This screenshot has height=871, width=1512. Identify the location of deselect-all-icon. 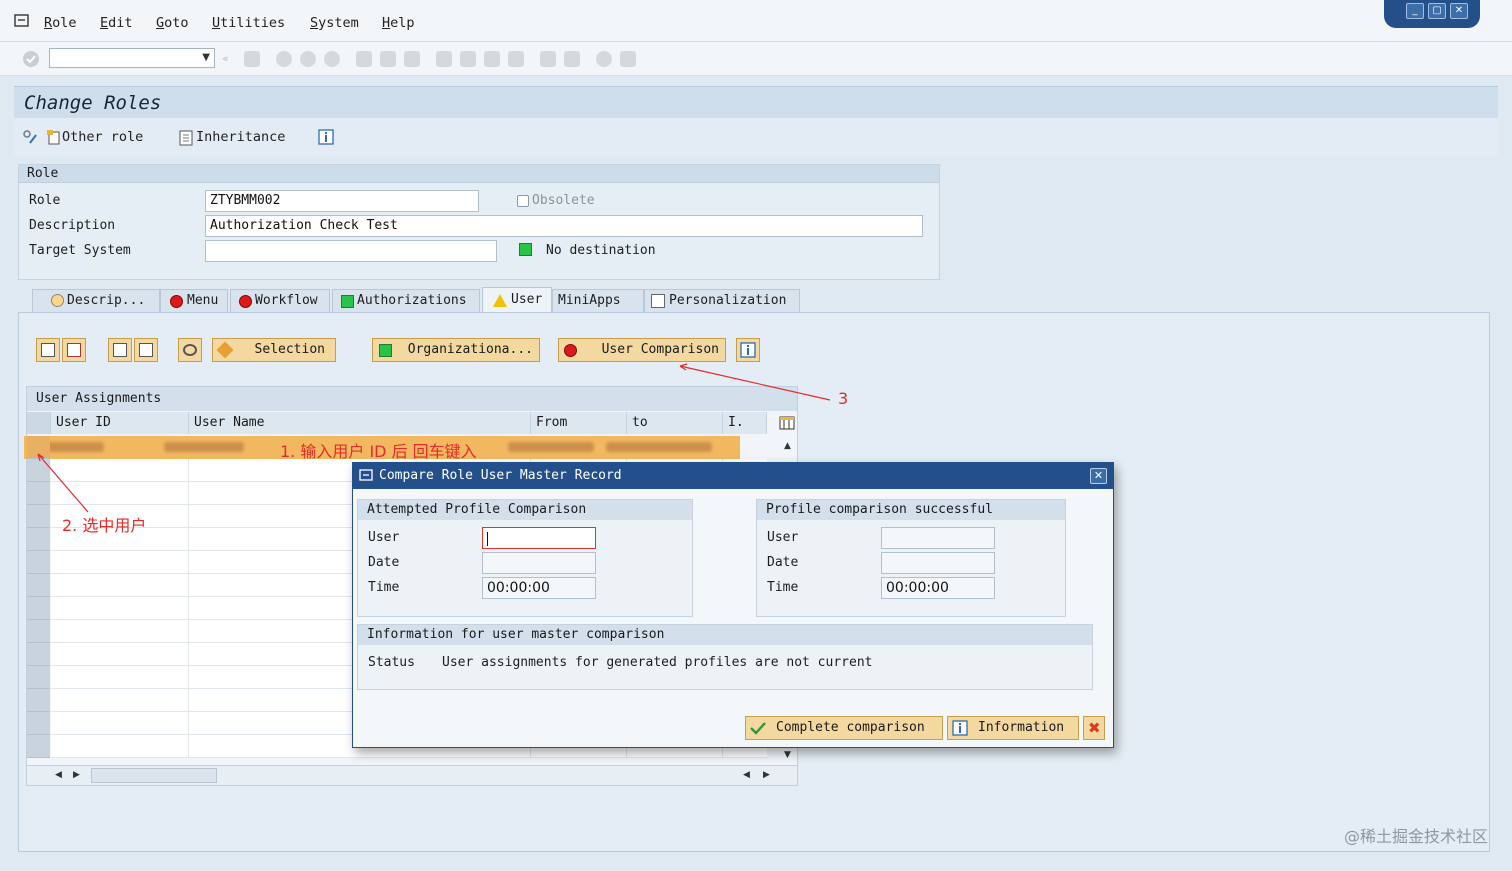
(146, 350).